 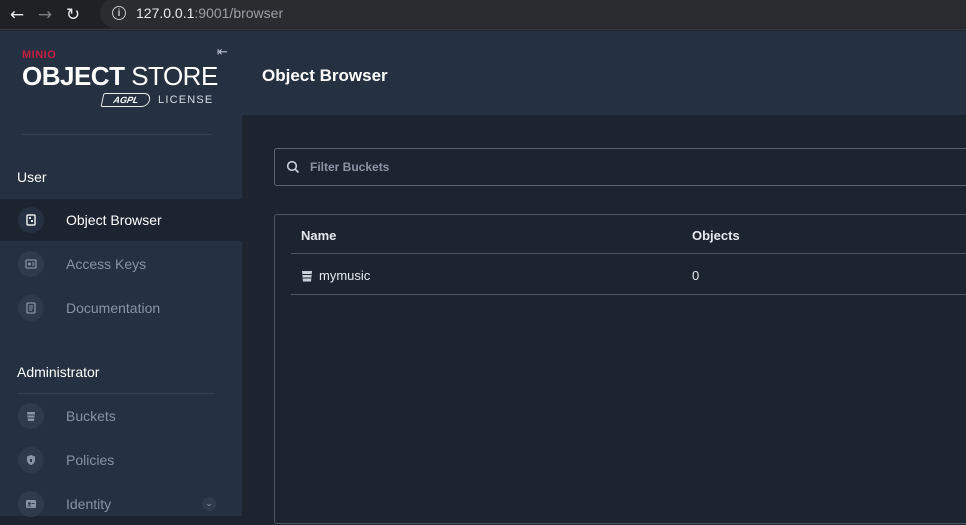 I want to click on sidebar-item-object-browser: Object Browser, so click(x=121, y=220).